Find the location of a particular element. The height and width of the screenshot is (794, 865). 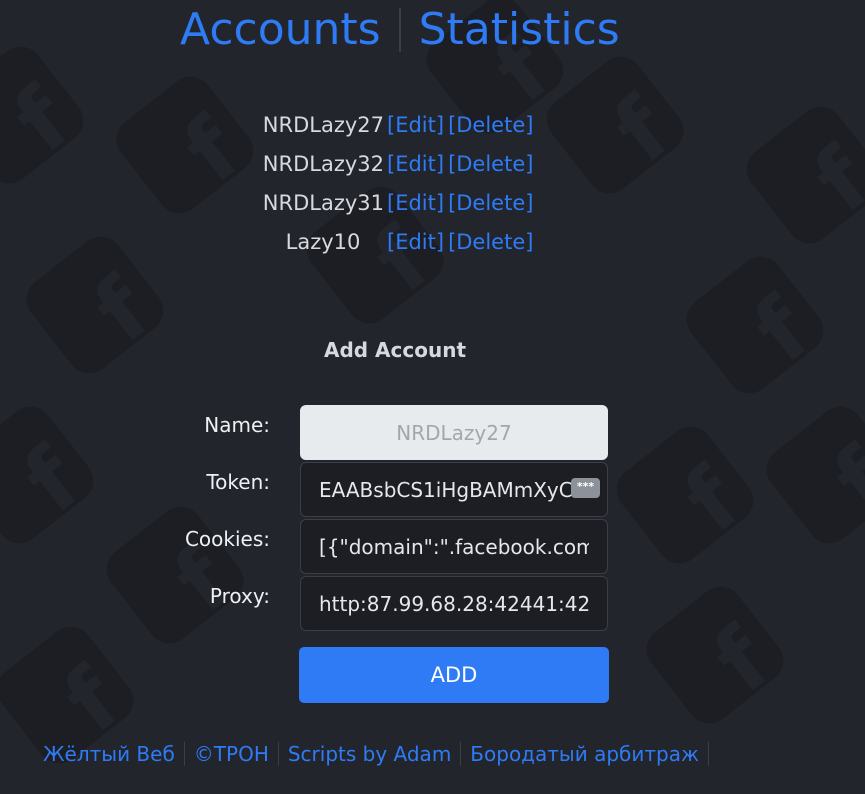

proxy-row: Proxy: is located at coordinates (432, 604).